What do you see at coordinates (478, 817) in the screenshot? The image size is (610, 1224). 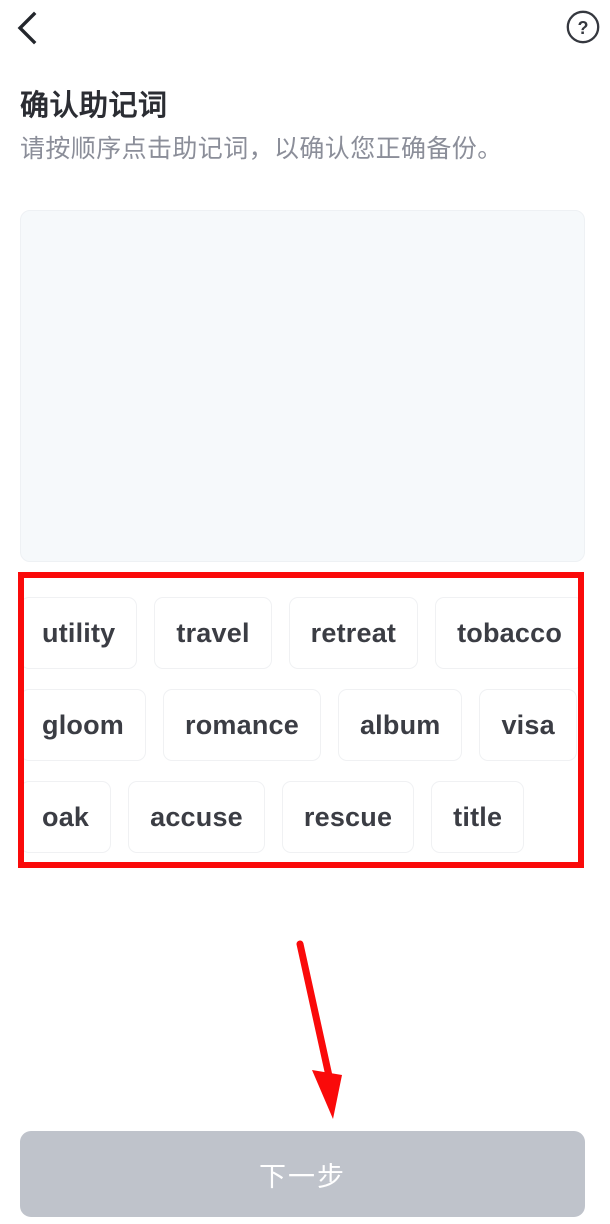 I see `word-chip-title: title` at bounding box center [478, 817].